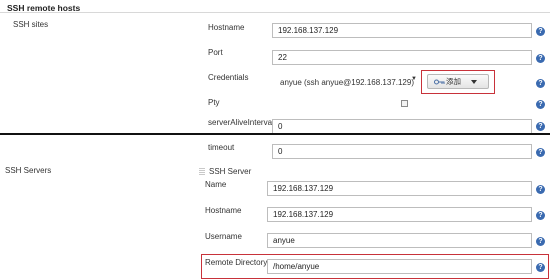 The height and width of the screenshot is (280, 550). Describe the element at coordinates (223, 236) in the screenshot. I see `username-label: Username` at that location.